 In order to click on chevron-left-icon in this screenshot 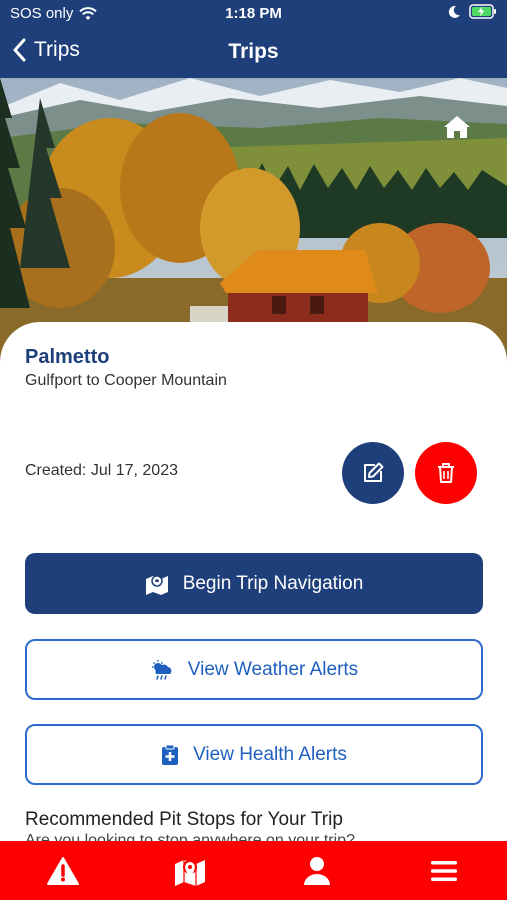, I will do `click(19, 50)`.